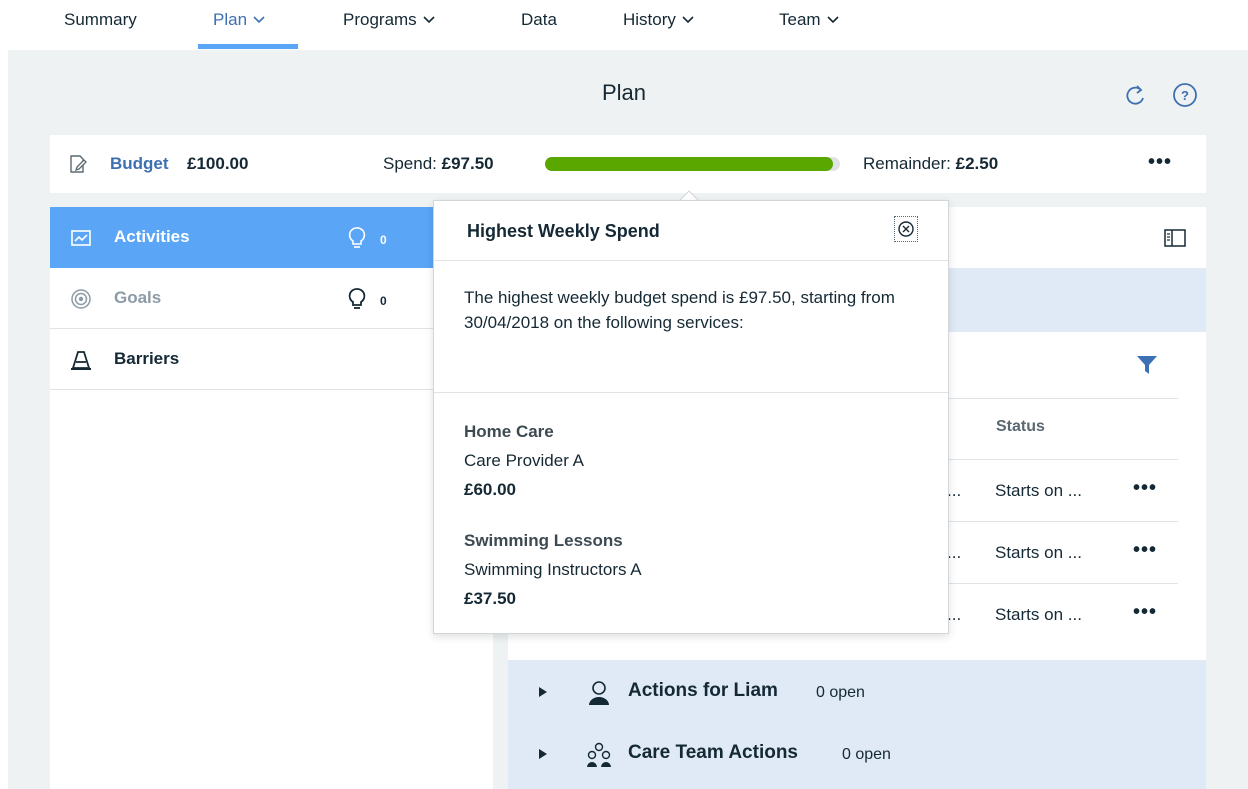 This screenshot has height=789, width=1248. What do you see at coordinates (689, 164) in the screenshot?
I see `spend-progress-fill` at bounding box center [689, 164].